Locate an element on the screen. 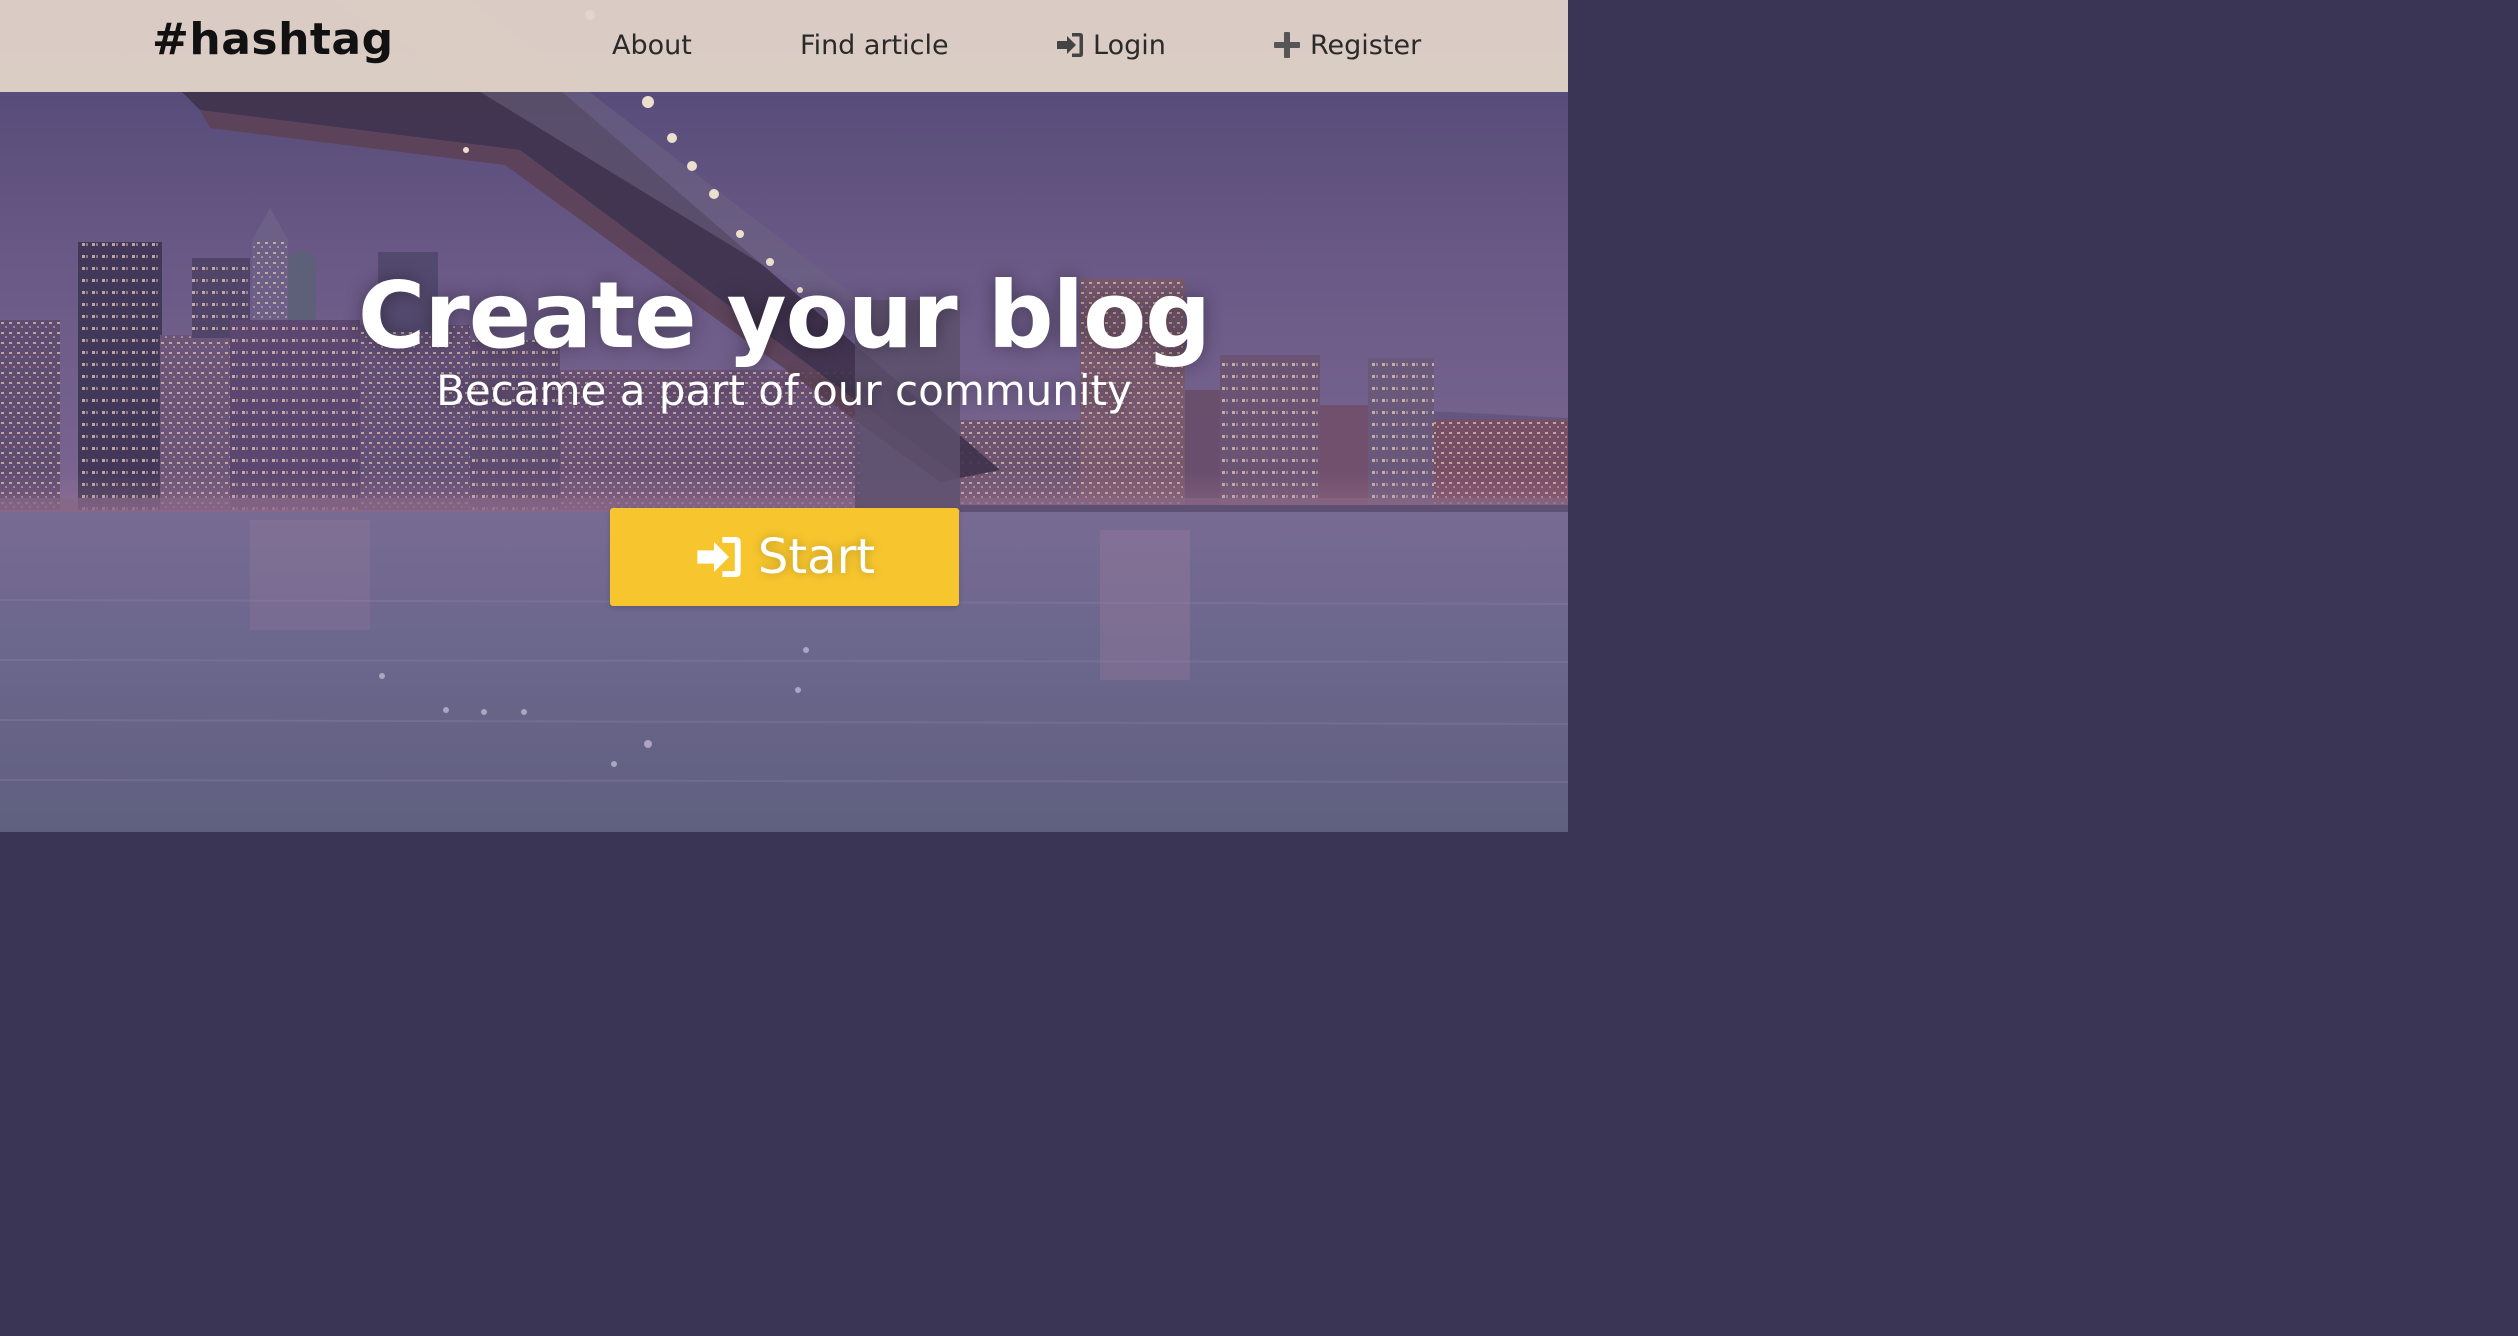 This screenshot has width=2518, height=1336. hero-subtitle: Became a part of our community is located at coordinates (784, 390).